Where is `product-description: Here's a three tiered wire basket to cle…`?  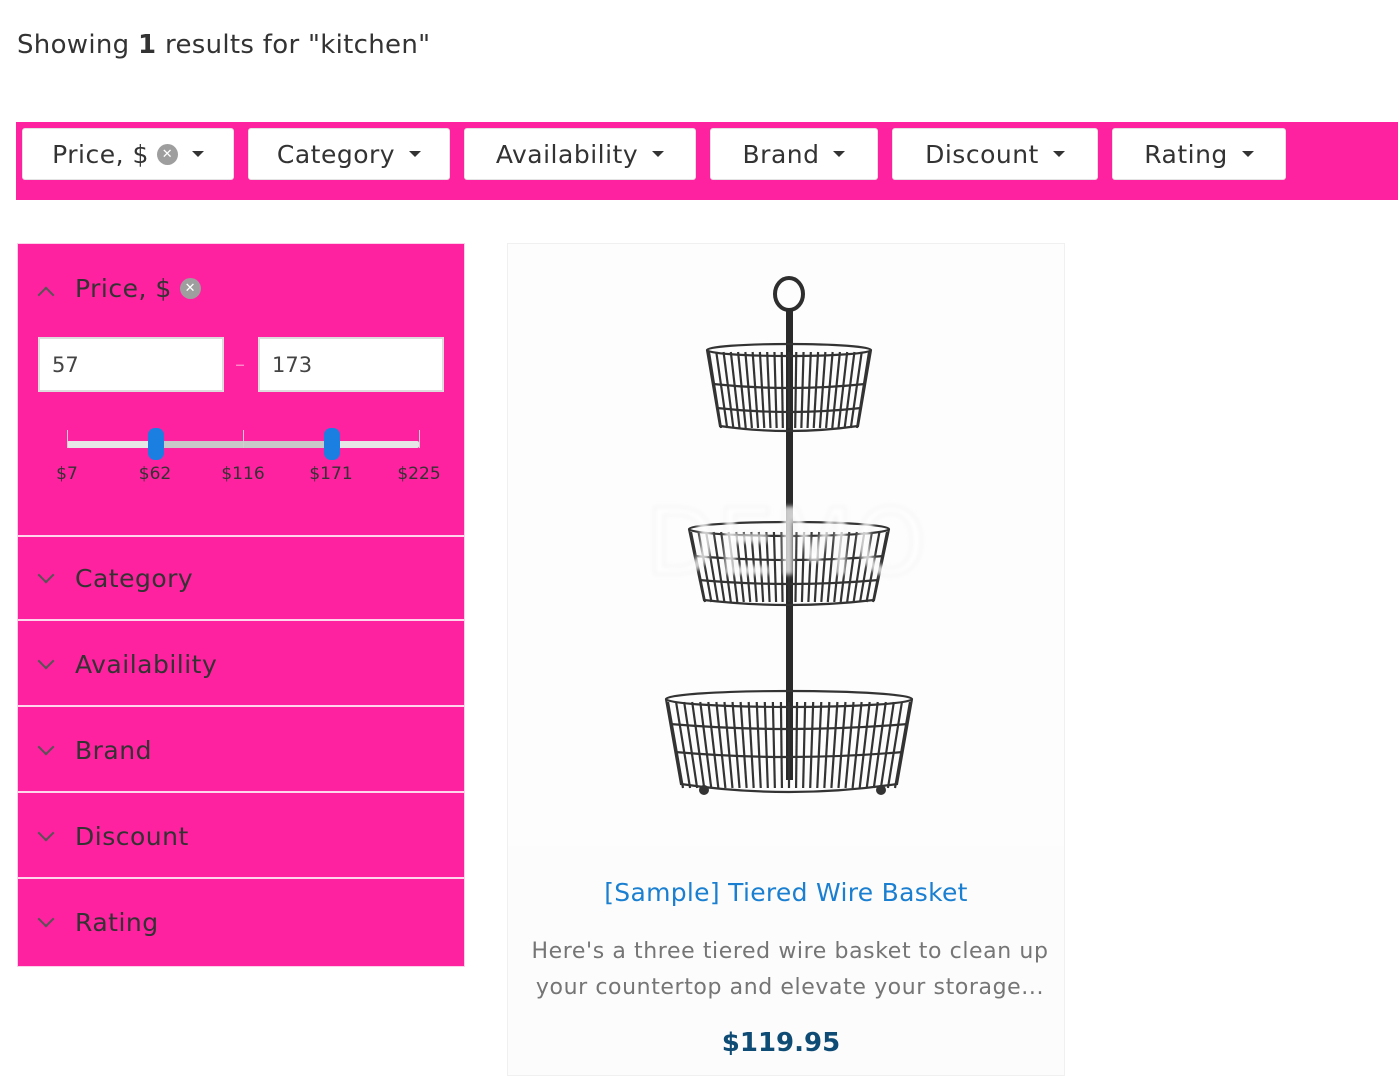
product-description: Here's a three tiered wire basket to cle… is located at coordinates (790, 969).